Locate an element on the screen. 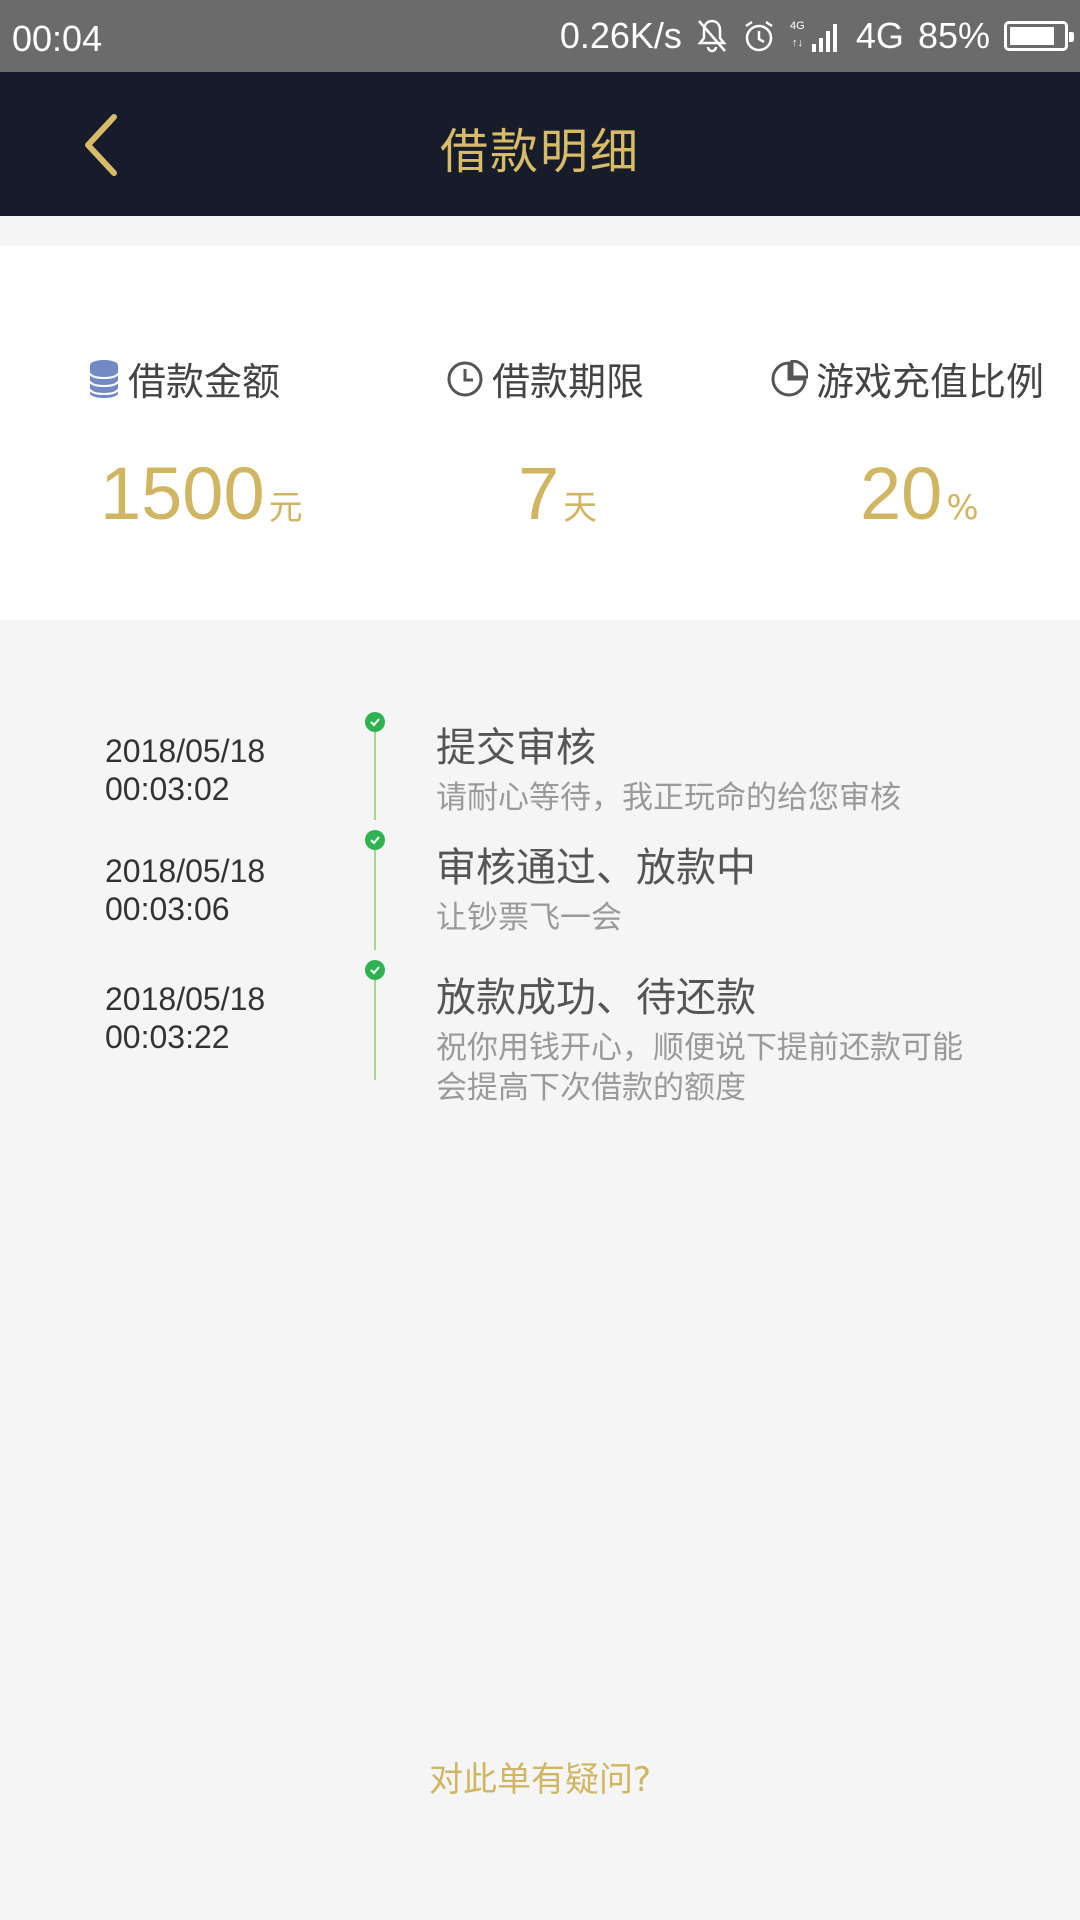 The height and width of the screenshot is (1920, 1080). ratio-unit: % is located at coordinates (962, 508).